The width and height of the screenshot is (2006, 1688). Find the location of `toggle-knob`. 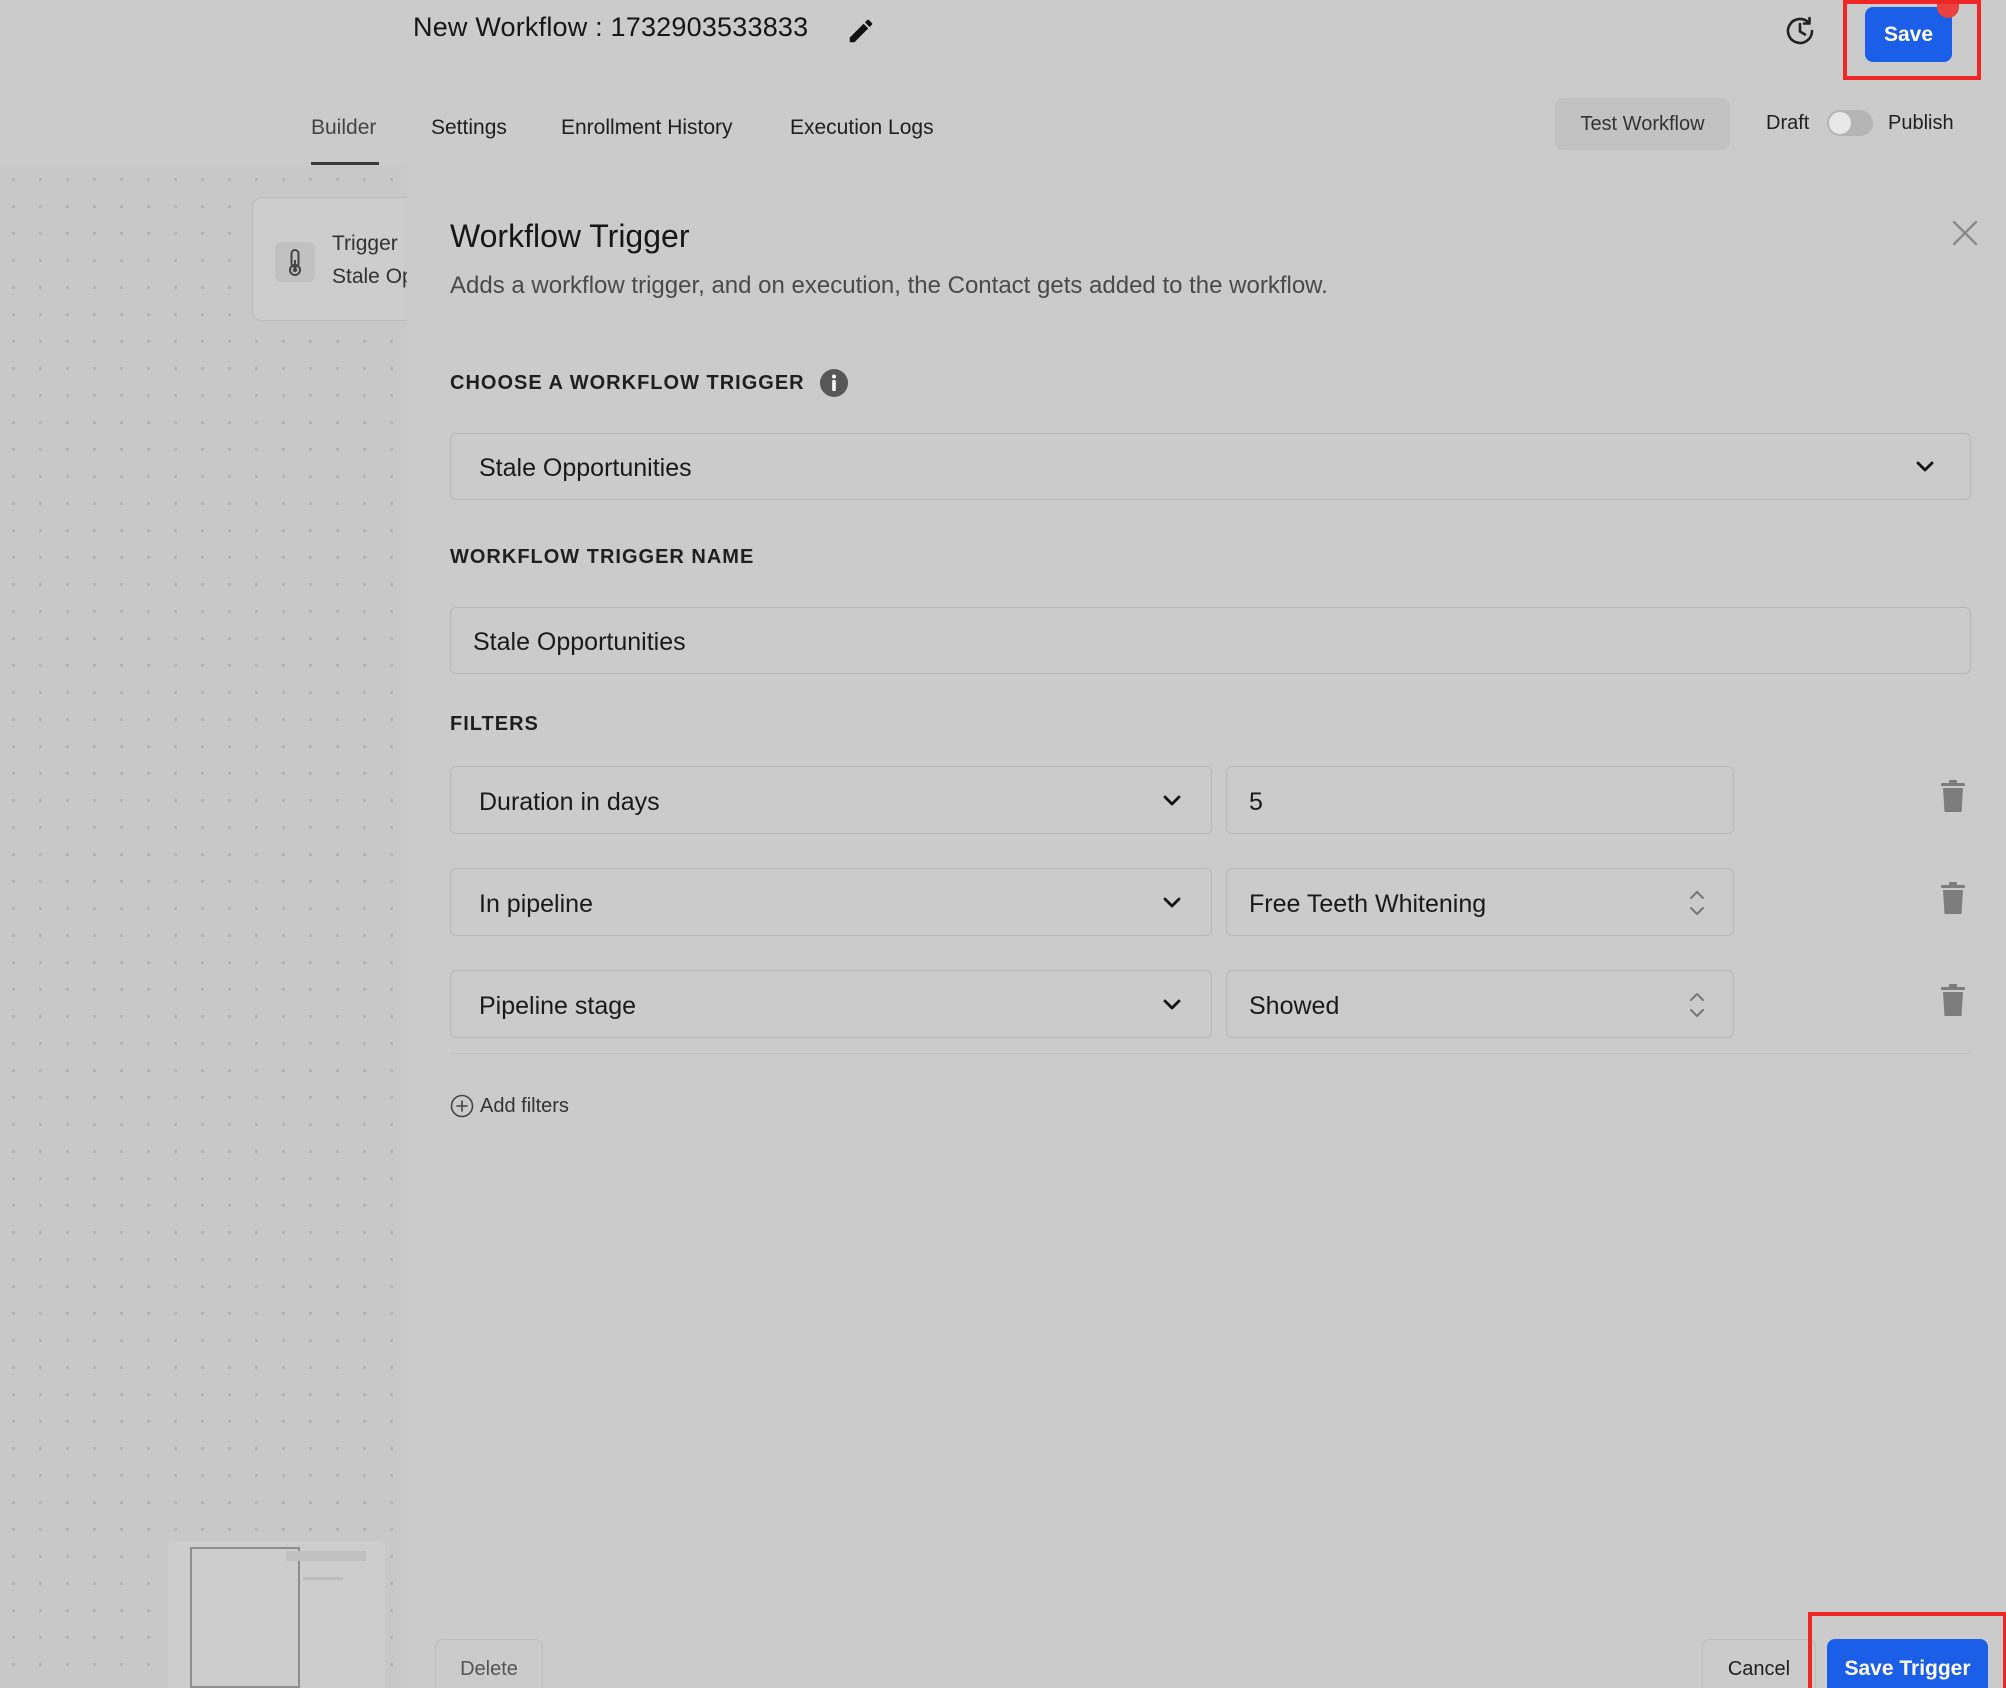

toggle-knob is located at coordinates (1840, 123).